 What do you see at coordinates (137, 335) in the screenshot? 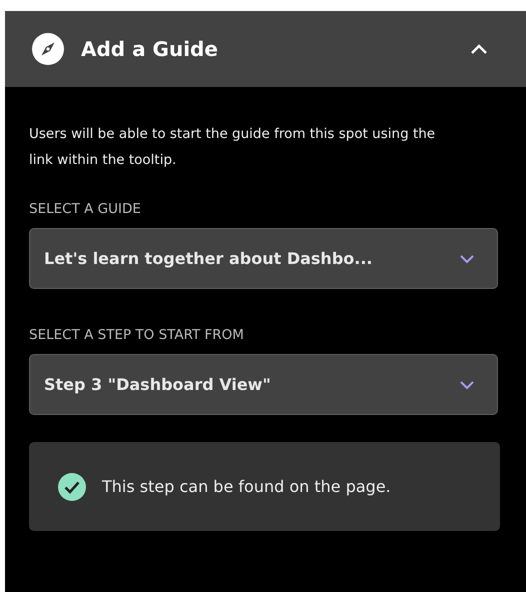
I see `field-label: SELECT A STEP TO START FROM` at bounding box center [137, 335].